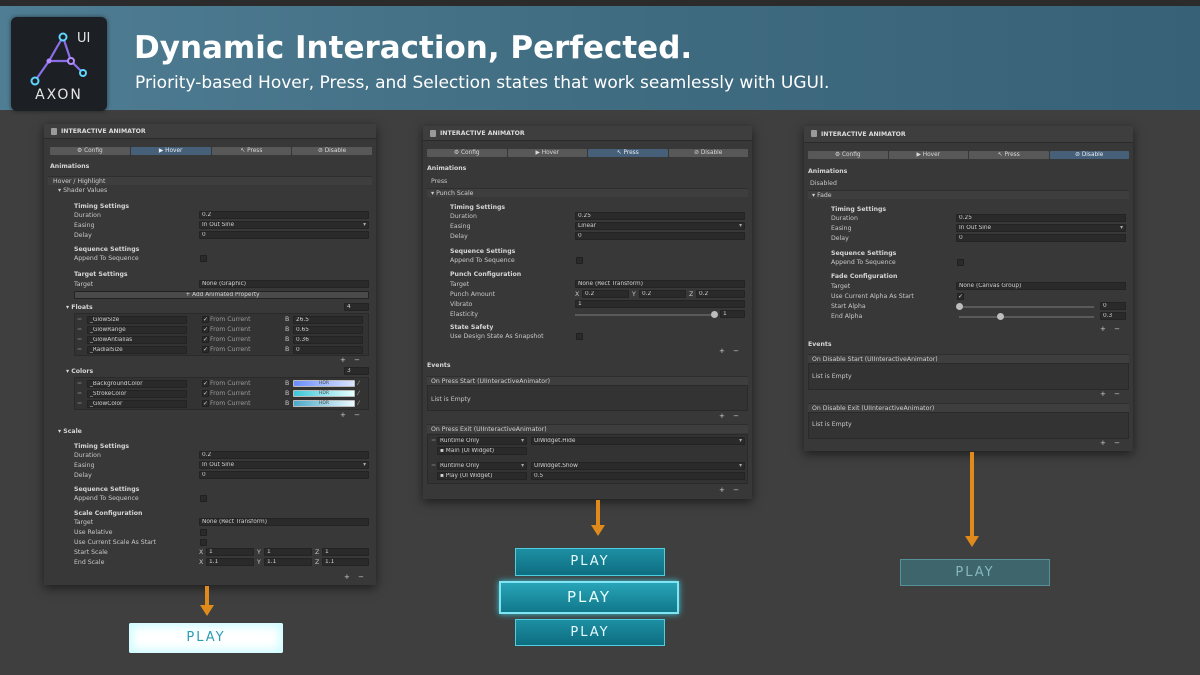 This screenshot has height=675, width=1200. I want to click on elasticity-slider-handle, so click(714, 314).